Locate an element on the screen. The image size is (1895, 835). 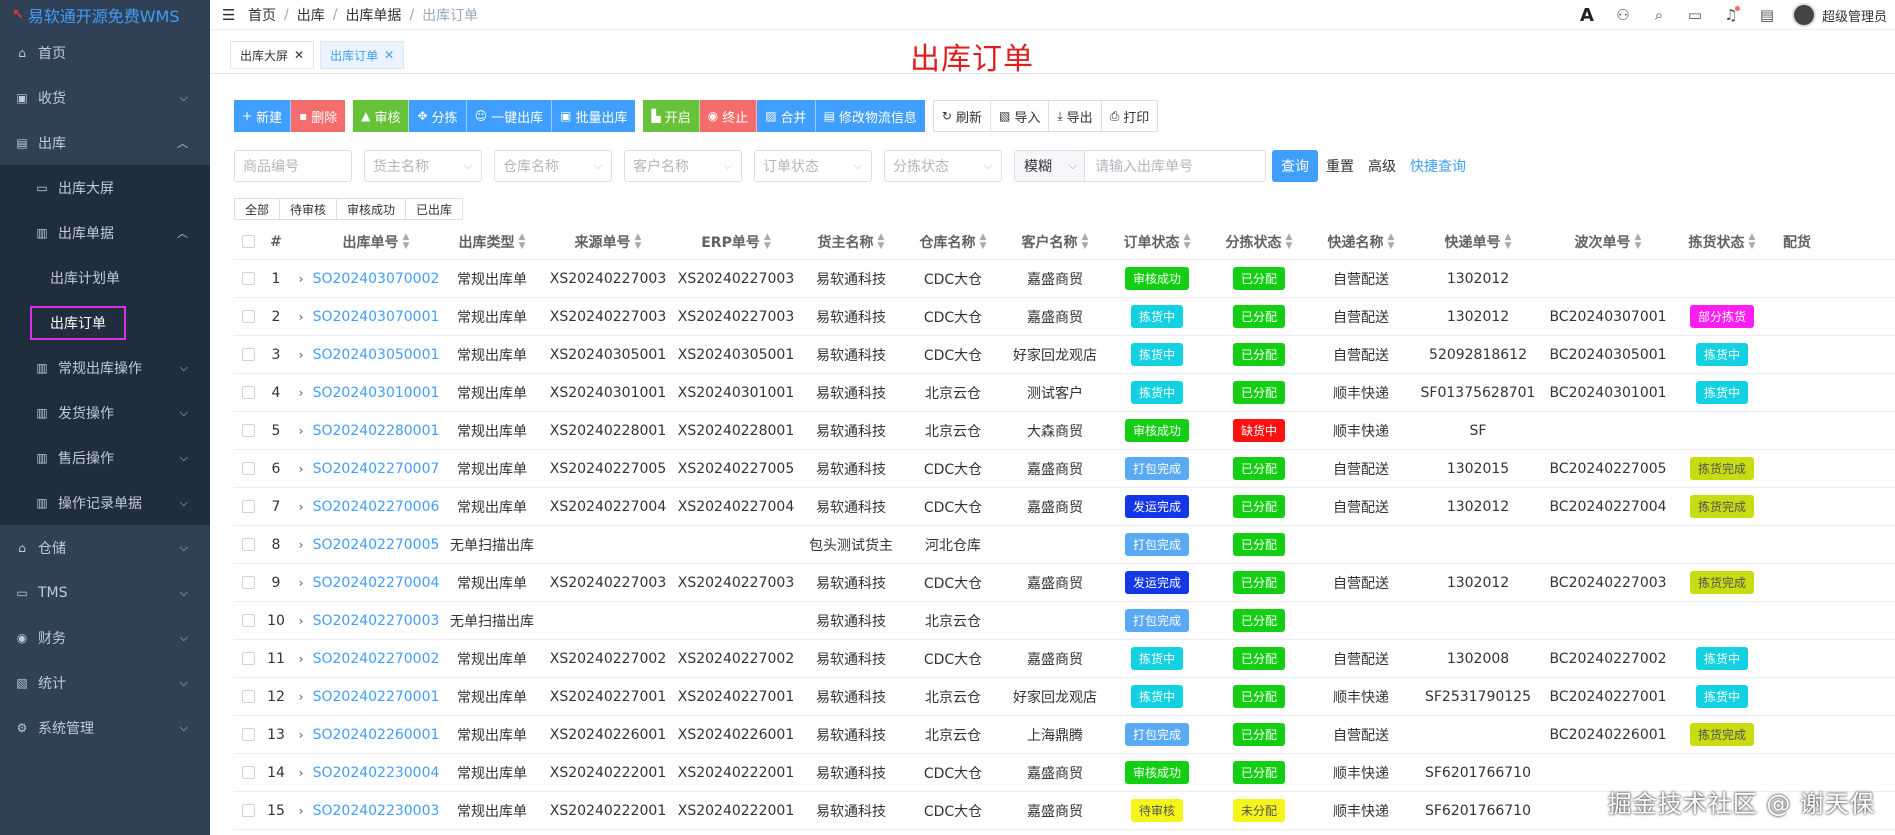
order-number-link: SO202402270006 is located at coordinates (376, 507).